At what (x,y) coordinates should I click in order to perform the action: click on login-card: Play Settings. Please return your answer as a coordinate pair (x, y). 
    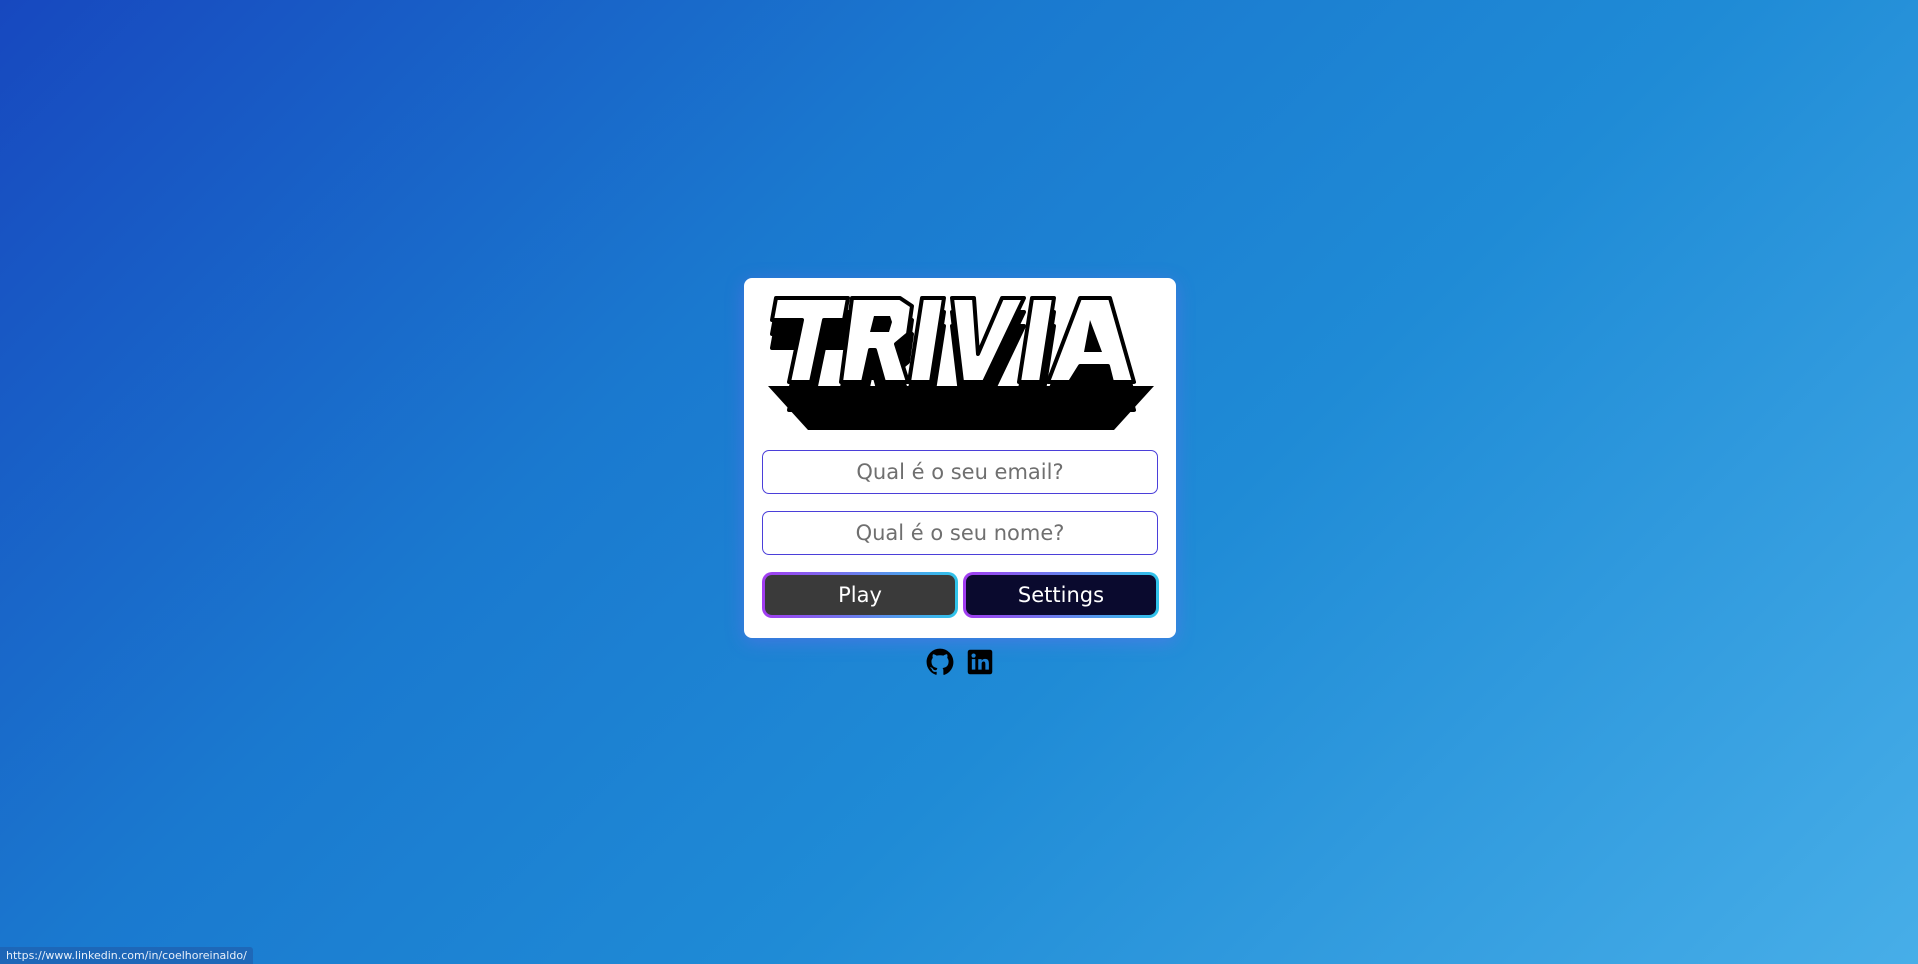
    Looking at the image, I should click on (960, 458).